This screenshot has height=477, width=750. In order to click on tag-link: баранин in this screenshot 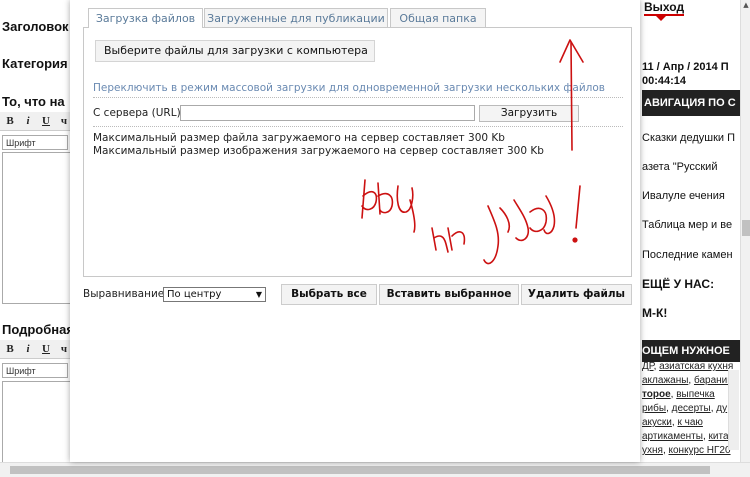, I will do `click(713, 380)`.